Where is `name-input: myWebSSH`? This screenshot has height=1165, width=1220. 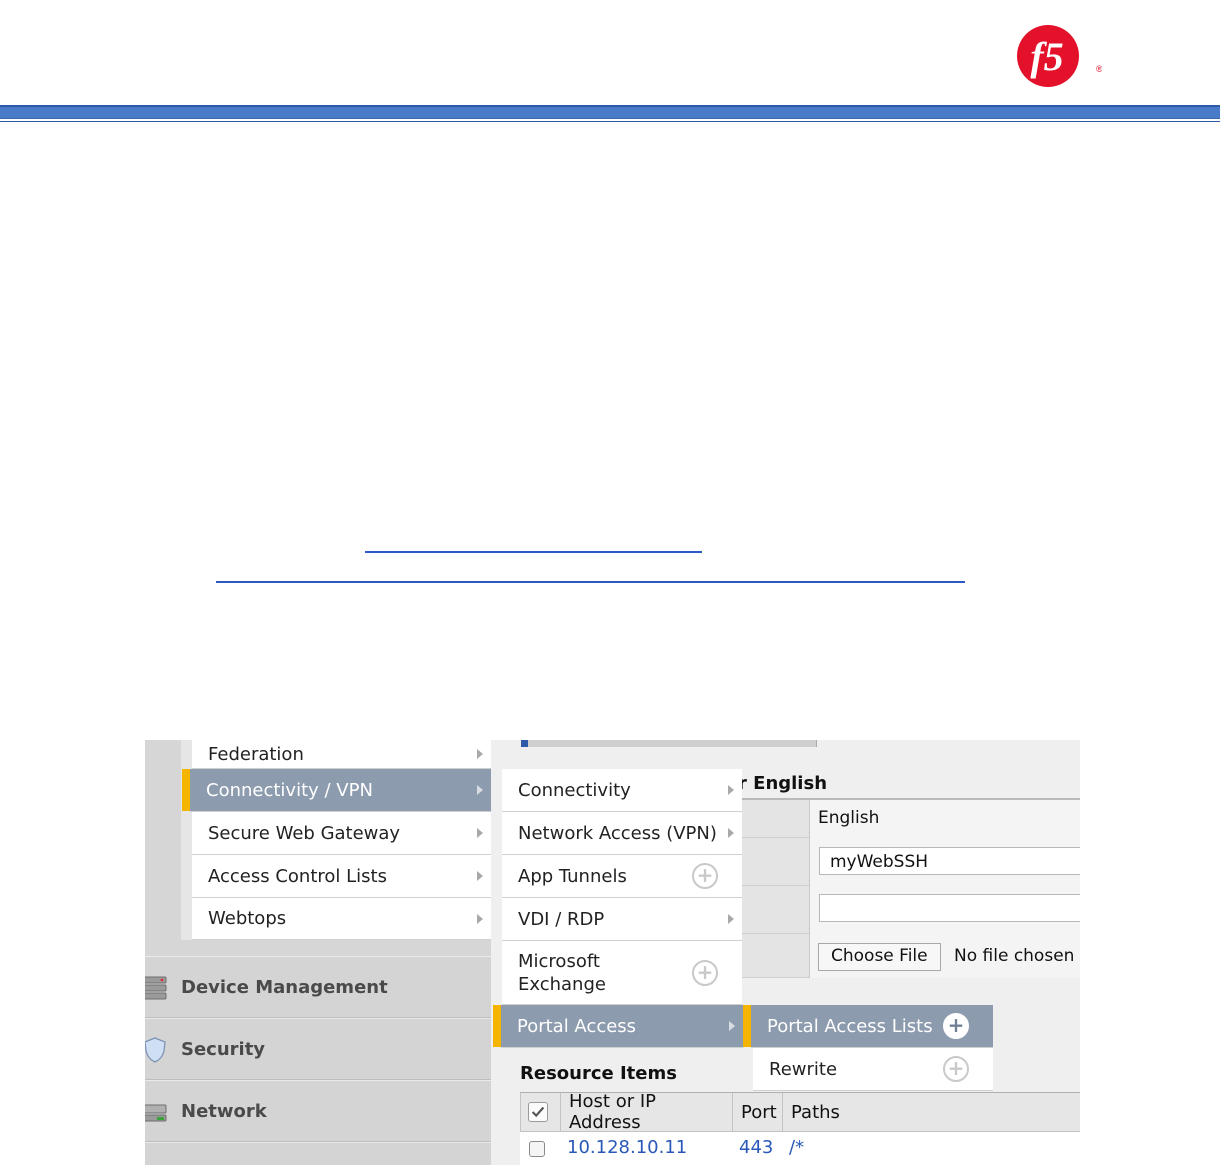
name-input: myWebSSH is located at coordinates (949, 861).